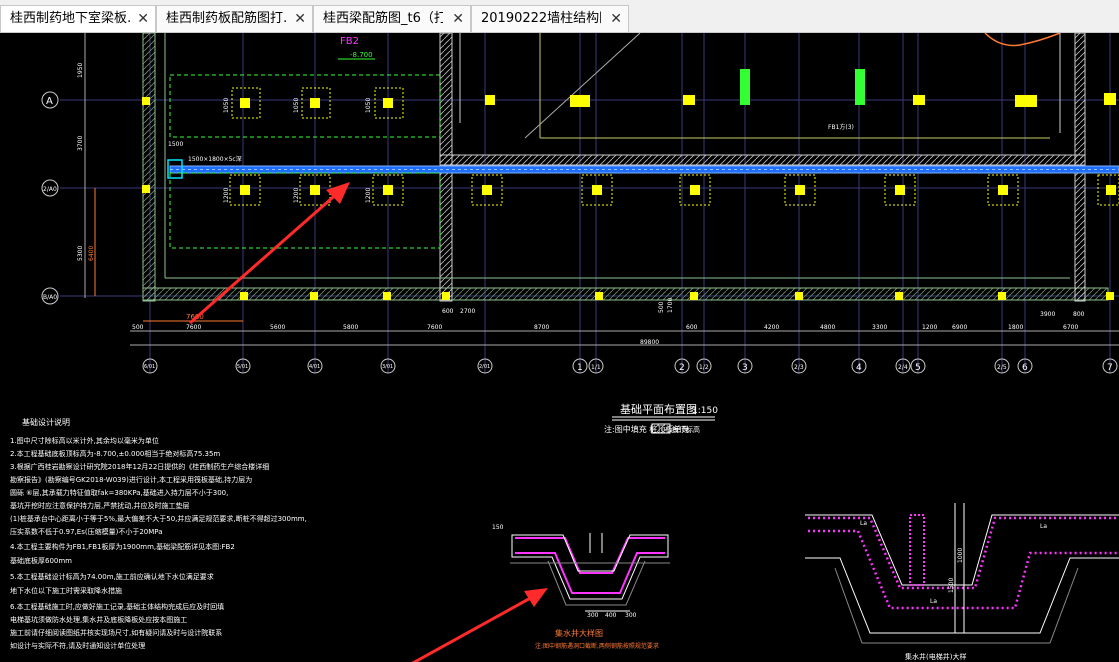 This screenshot has height=662, width=1119. I want to click on tab-beam-reinforcement: 桂西梁配筋图_t6（打… ✕, so click(392, 18).